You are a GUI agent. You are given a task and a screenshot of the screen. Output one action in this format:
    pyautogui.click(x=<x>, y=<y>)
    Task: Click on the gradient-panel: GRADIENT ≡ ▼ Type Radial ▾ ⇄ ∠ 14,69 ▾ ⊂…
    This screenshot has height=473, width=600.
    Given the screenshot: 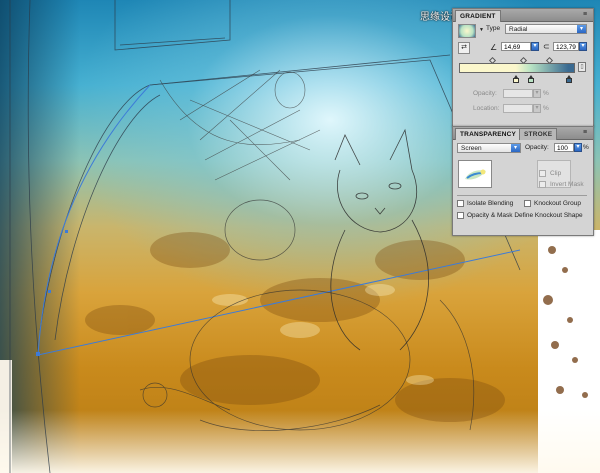 What is the action you would take?
    pyautogui.click(x=523, y=67)
    